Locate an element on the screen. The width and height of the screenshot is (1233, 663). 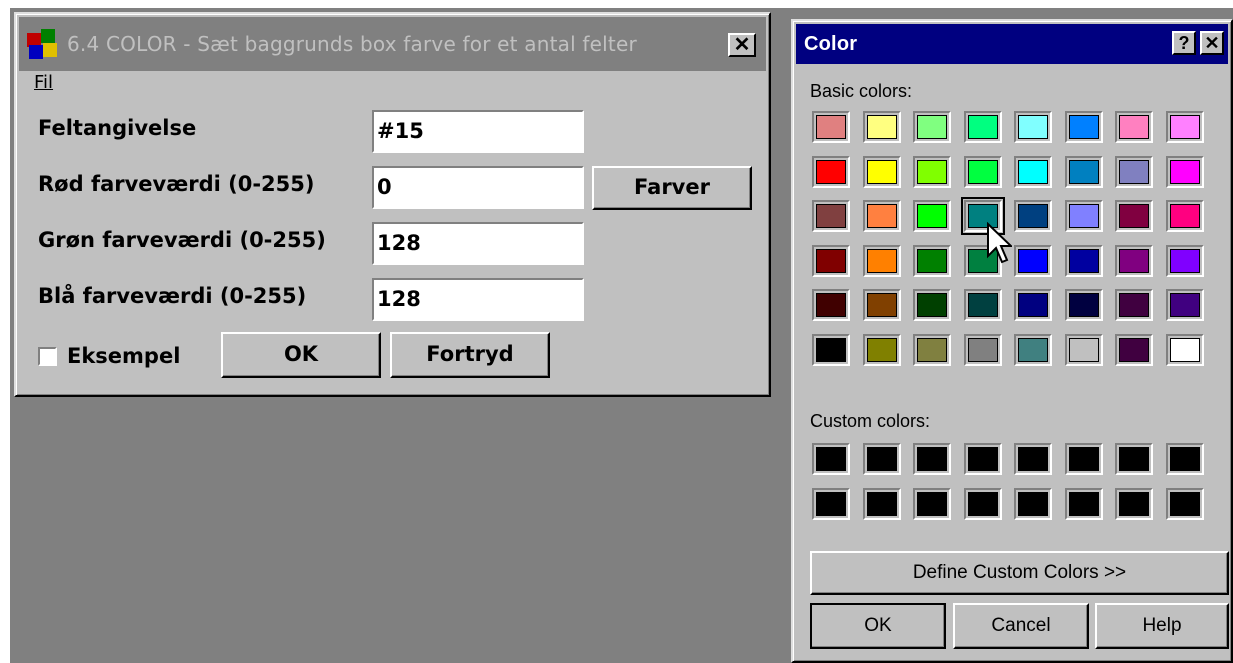
ok-button: OK is located at coordinates (301, 355).